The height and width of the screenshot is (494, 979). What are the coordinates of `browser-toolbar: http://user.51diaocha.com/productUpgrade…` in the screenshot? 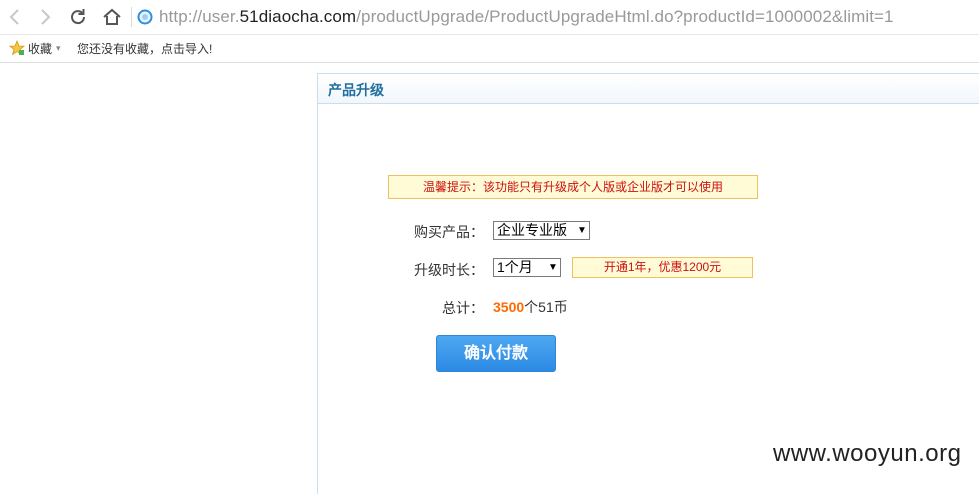 It's located at (489, 17).